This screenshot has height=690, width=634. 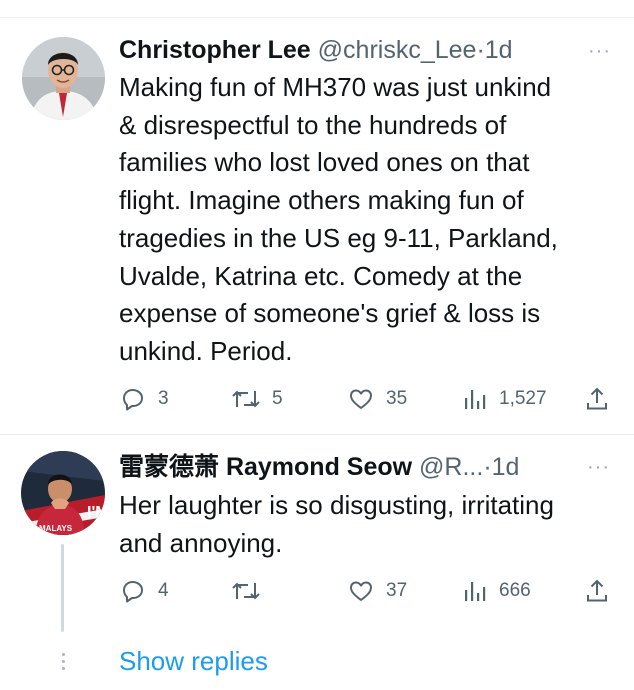 I want to click on reply-count: 3, so click(x=163, y=398).